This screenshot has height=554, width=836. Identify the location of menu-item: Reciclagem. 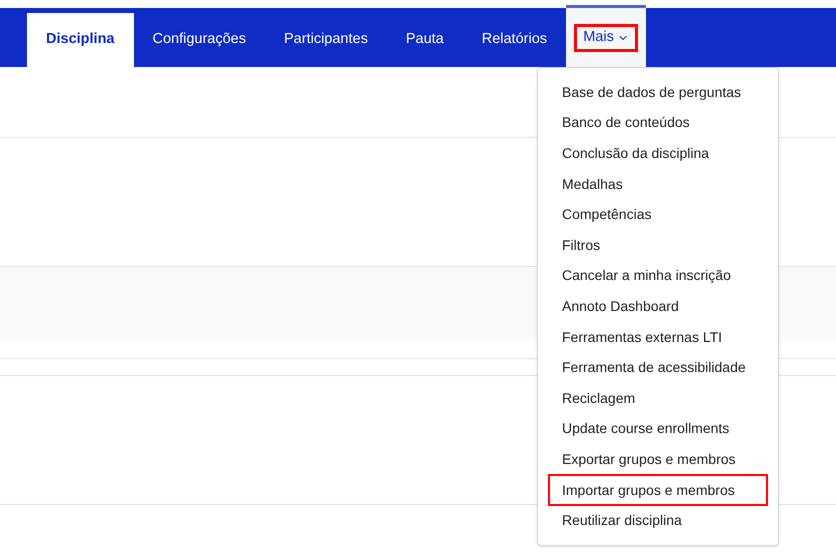
(658, 398).